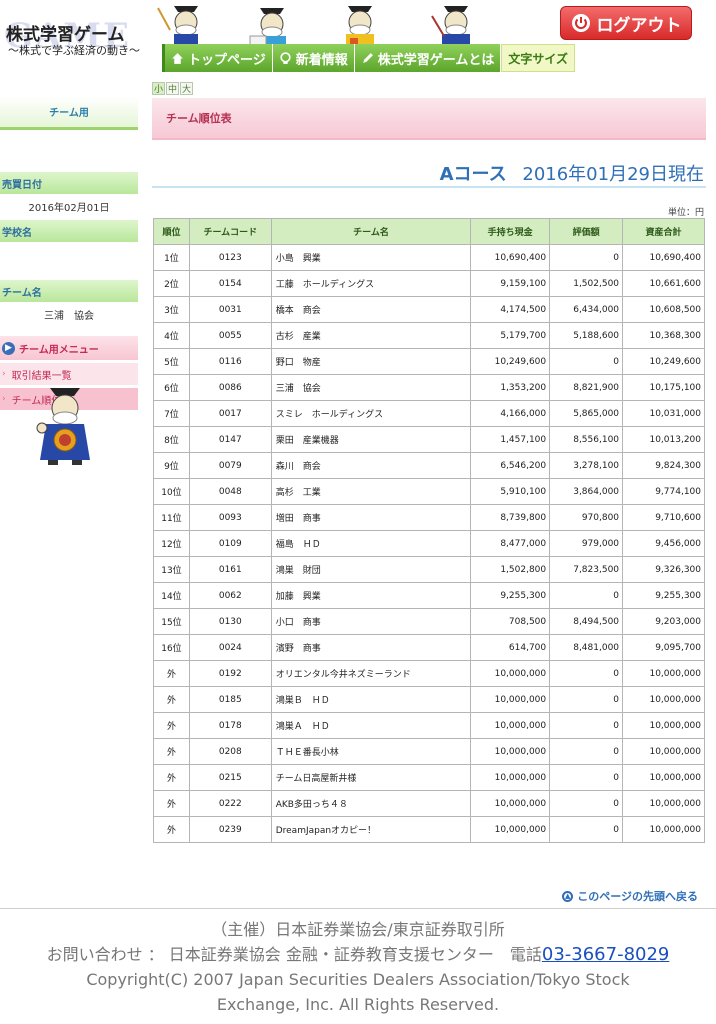 This screenshot has height=1024, width=716. I want to click on logout-button: ログアウト, so click(626, 23).